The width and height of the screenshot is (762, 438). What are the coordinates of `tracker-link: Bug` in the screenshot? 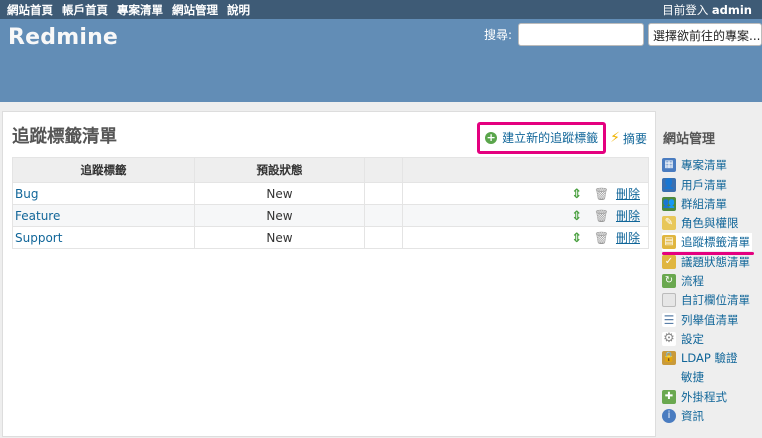 It's located at (25, 194).